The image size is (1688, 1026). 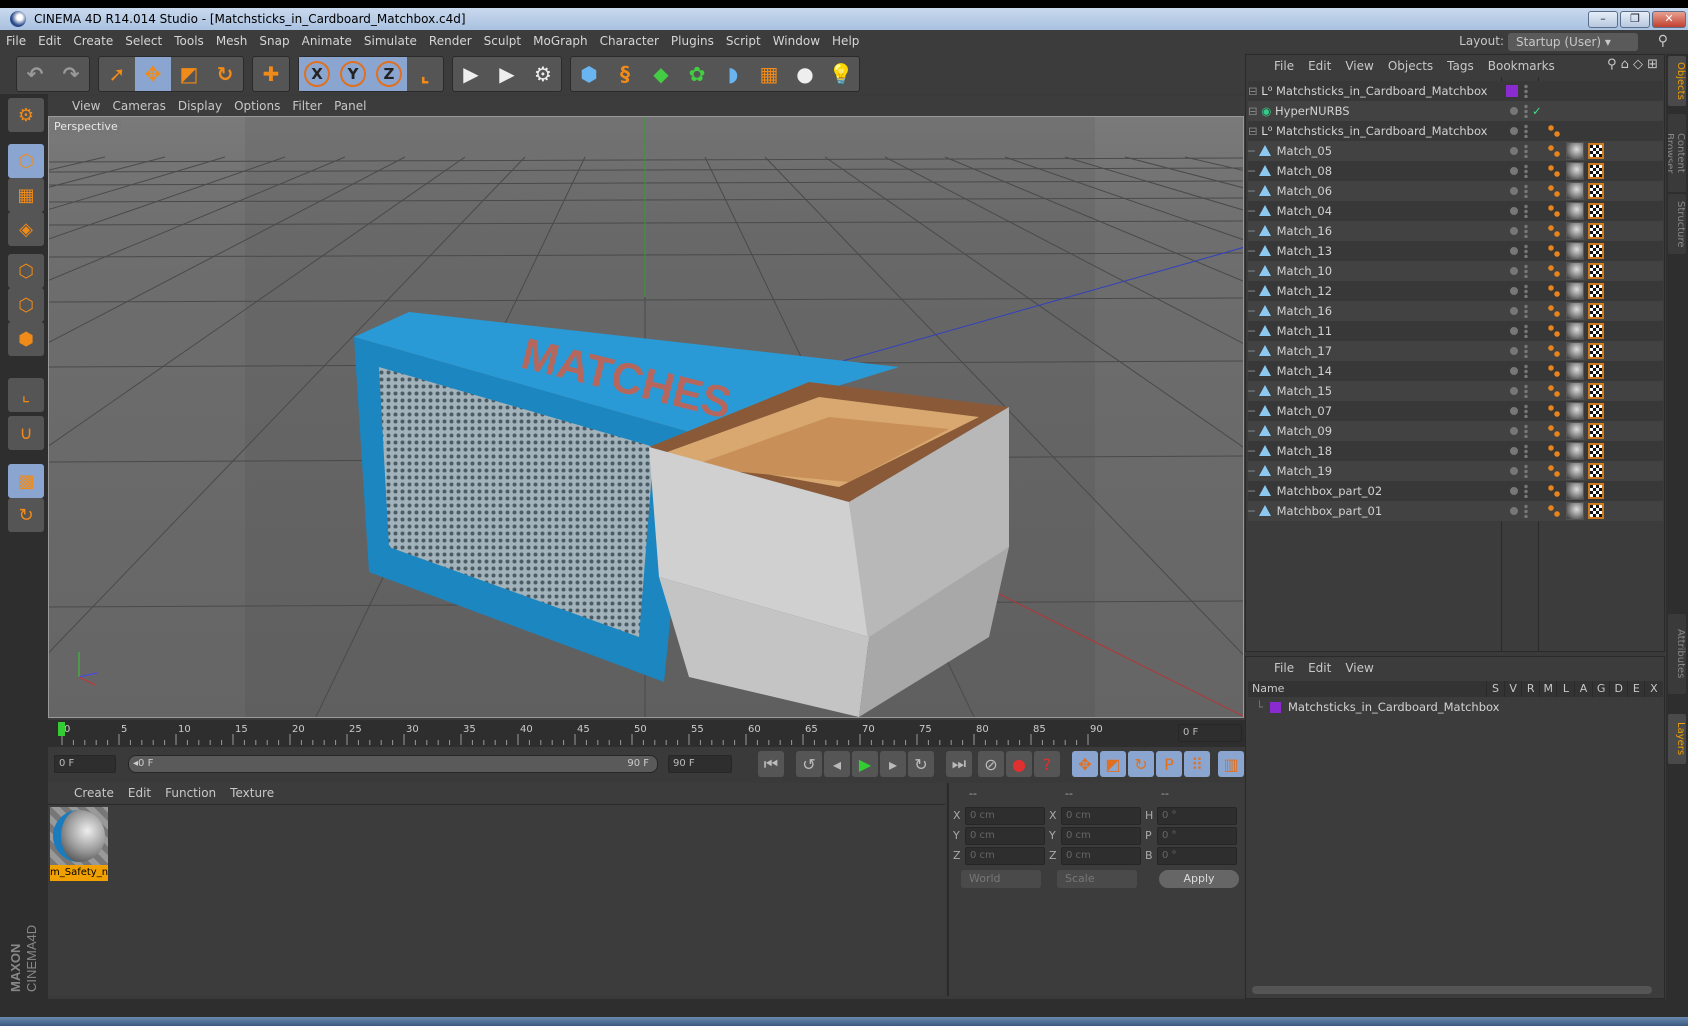 I want to click on layer-color-swatch, so click(x=1512, y=91).